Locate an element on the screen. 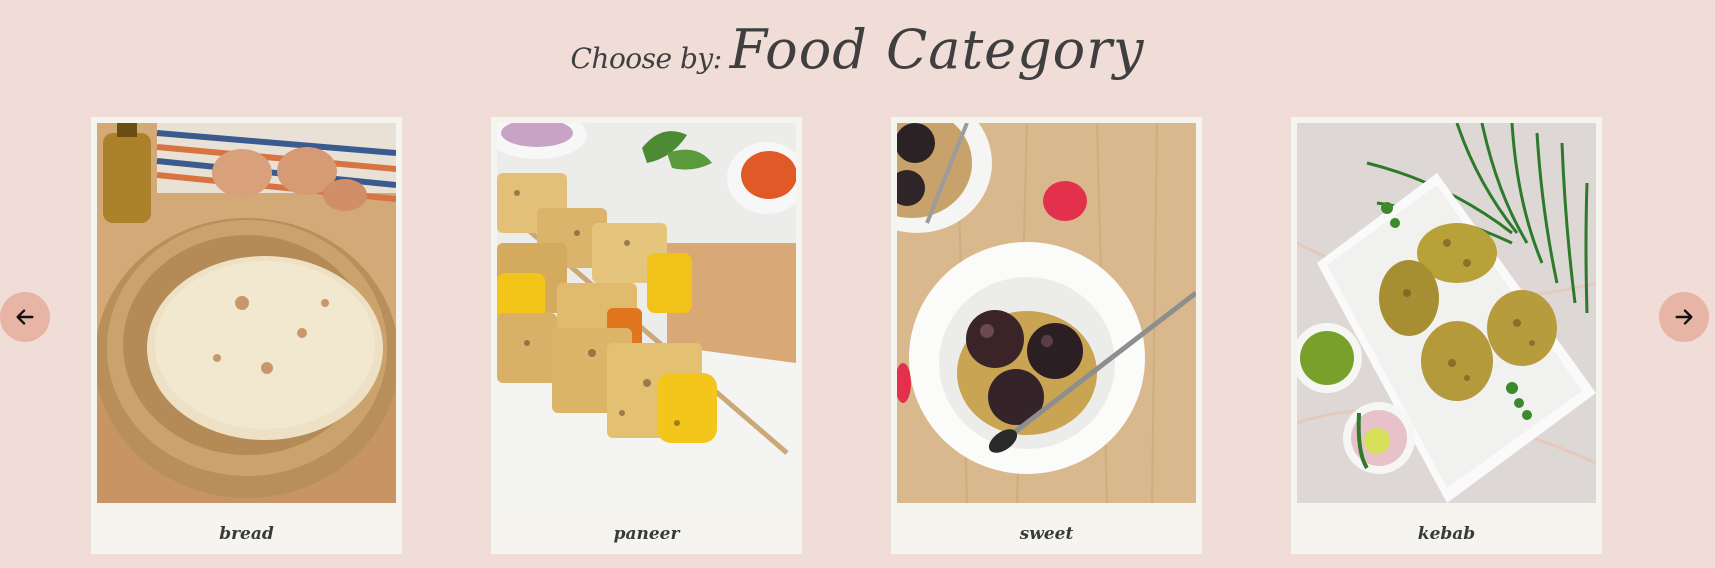 The height and width of the screenshot is (568, 1715). category-card-kebab: kebab is located at coordinates (1446, 335).